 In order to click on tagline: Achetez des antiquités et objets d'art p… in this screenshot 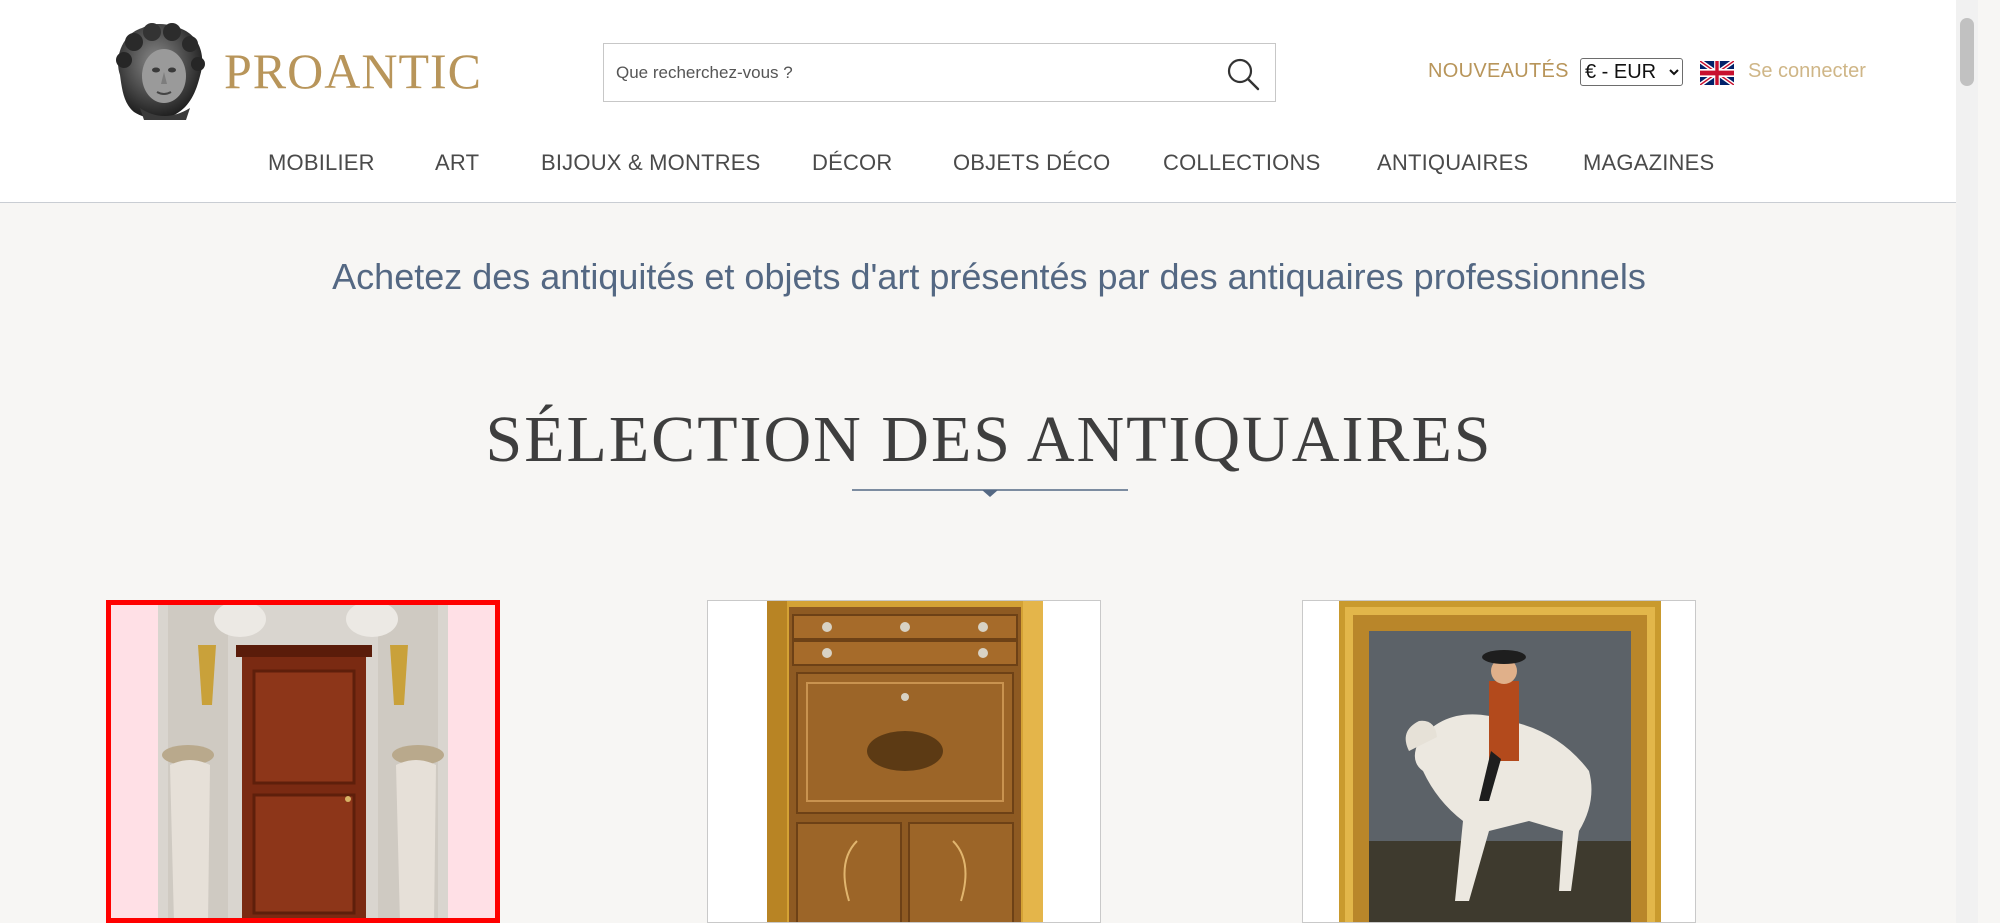, I will do `click(989, 276)`.